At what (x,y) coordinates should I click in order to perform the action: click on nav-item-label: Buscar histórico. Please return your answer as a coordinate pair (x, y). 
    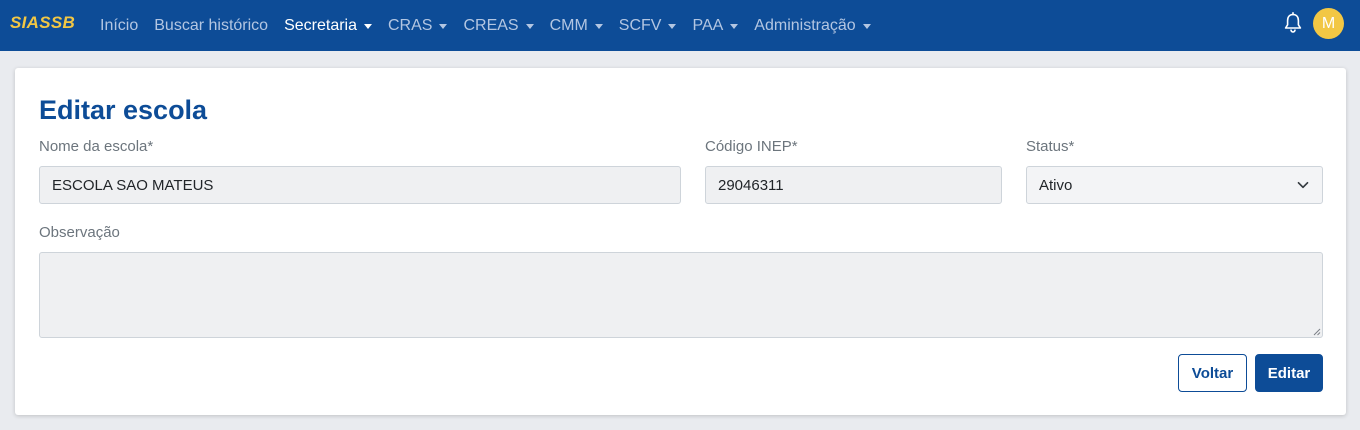
    Looking at the image, I should click on (211, 25).